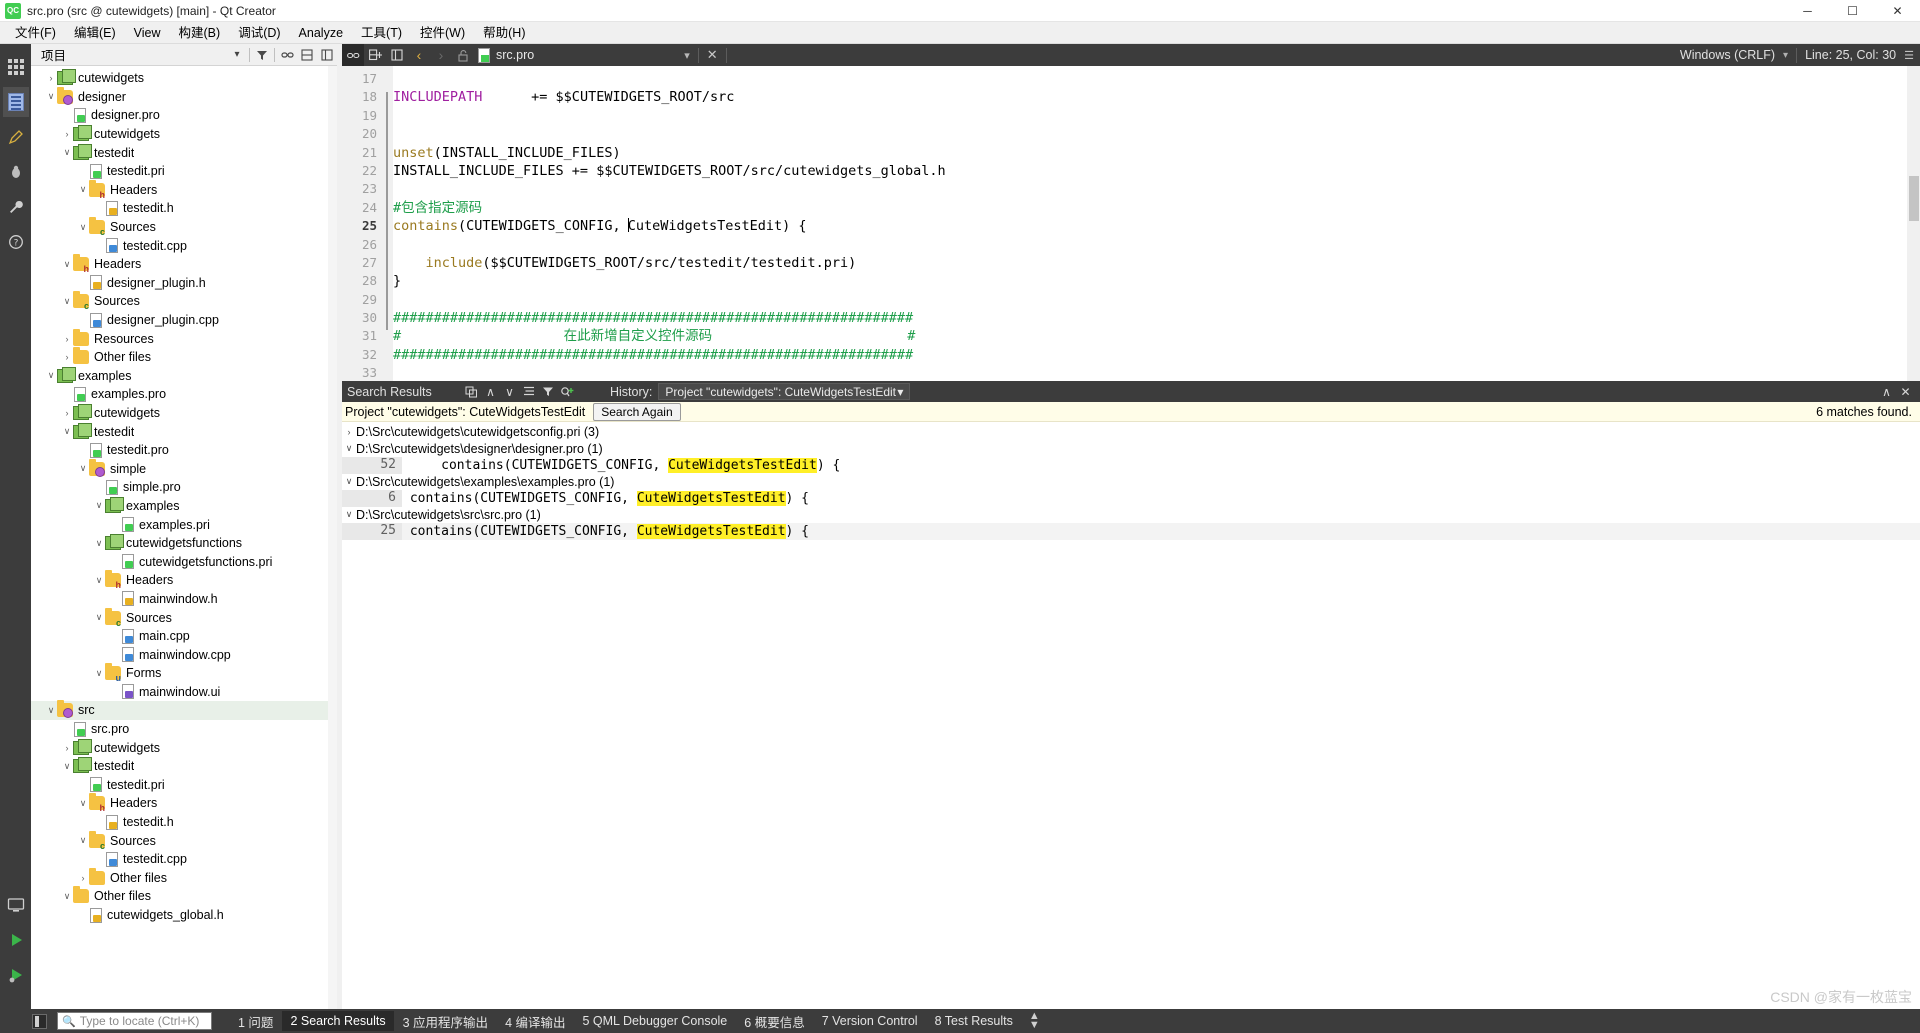 The height and width of the screenshot is (1033, 1920). What do you see at coordinates (184, 636) in the screenshot?
I see `tree-item: main.cpp` at bounding box center [184, 636].